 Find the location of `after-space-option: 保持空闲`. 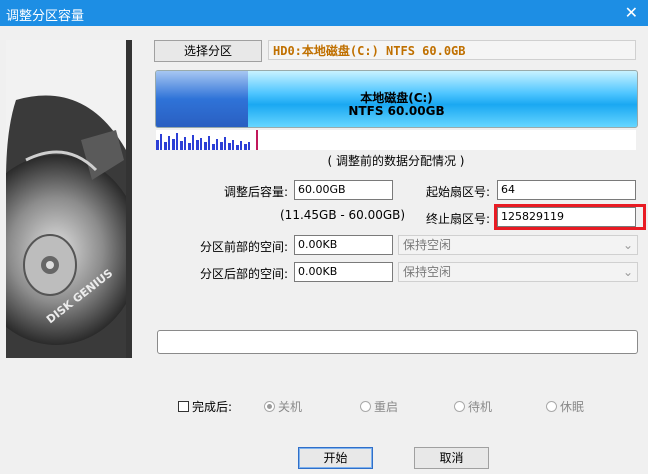

after-space-option: 保持空闲 is located at coordinates (427, 272).